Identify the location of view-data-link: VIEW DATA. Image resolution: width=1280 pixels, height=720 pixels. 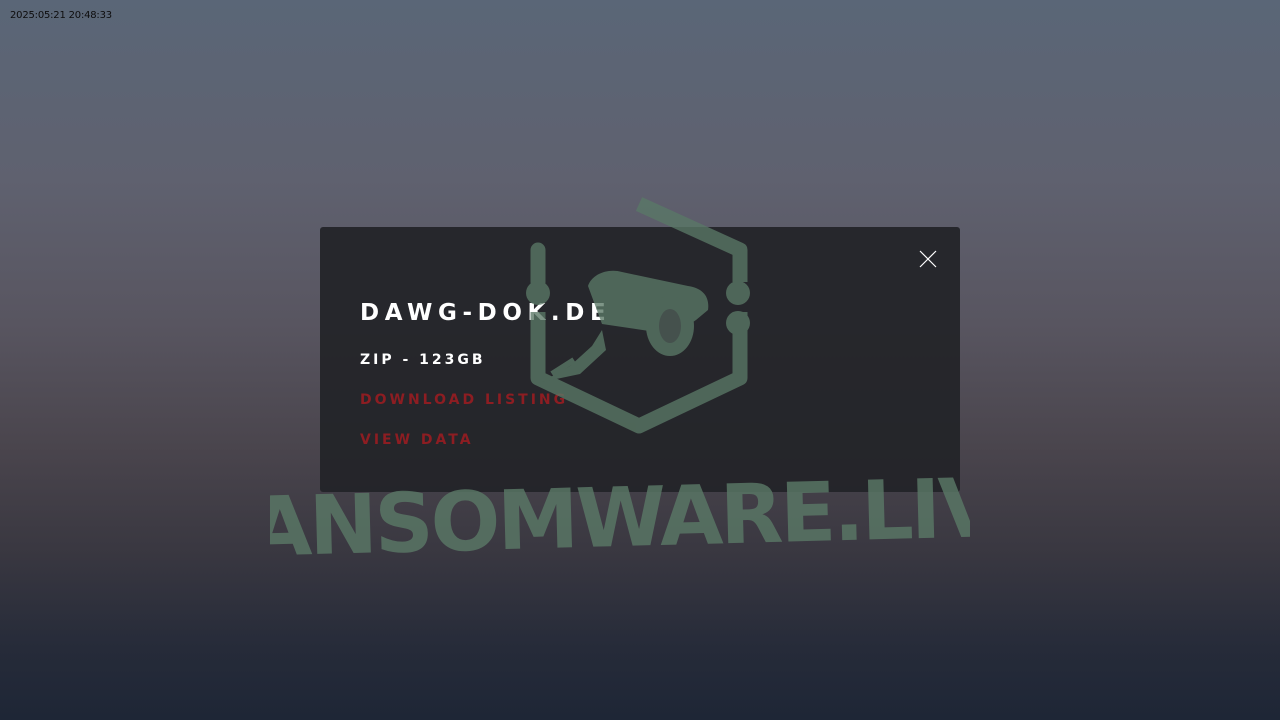
(417, 440).